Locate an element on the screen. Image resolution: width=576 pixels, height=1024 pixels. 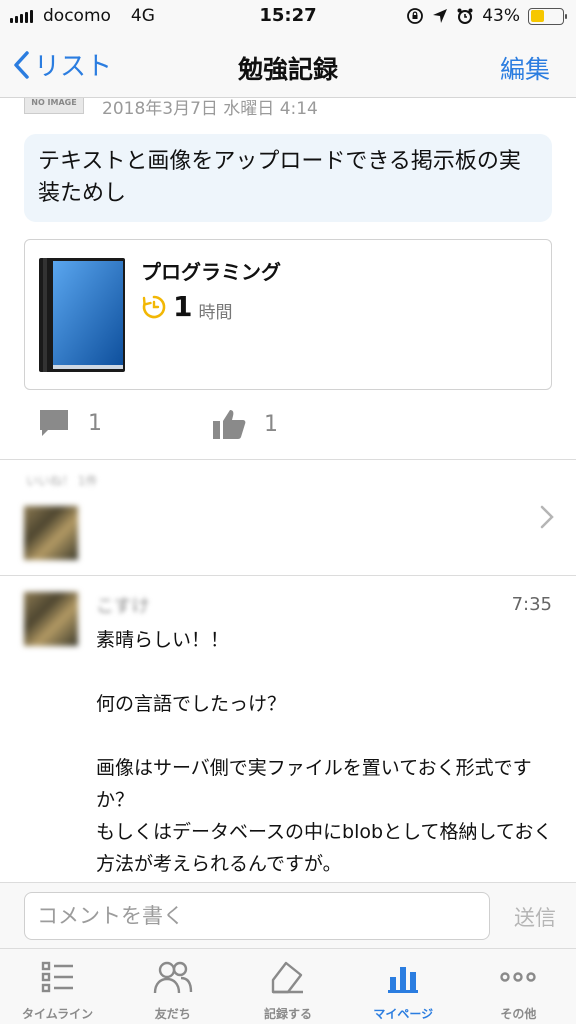
tab-timeline: タイムライン is located at coordinates (57, 986).